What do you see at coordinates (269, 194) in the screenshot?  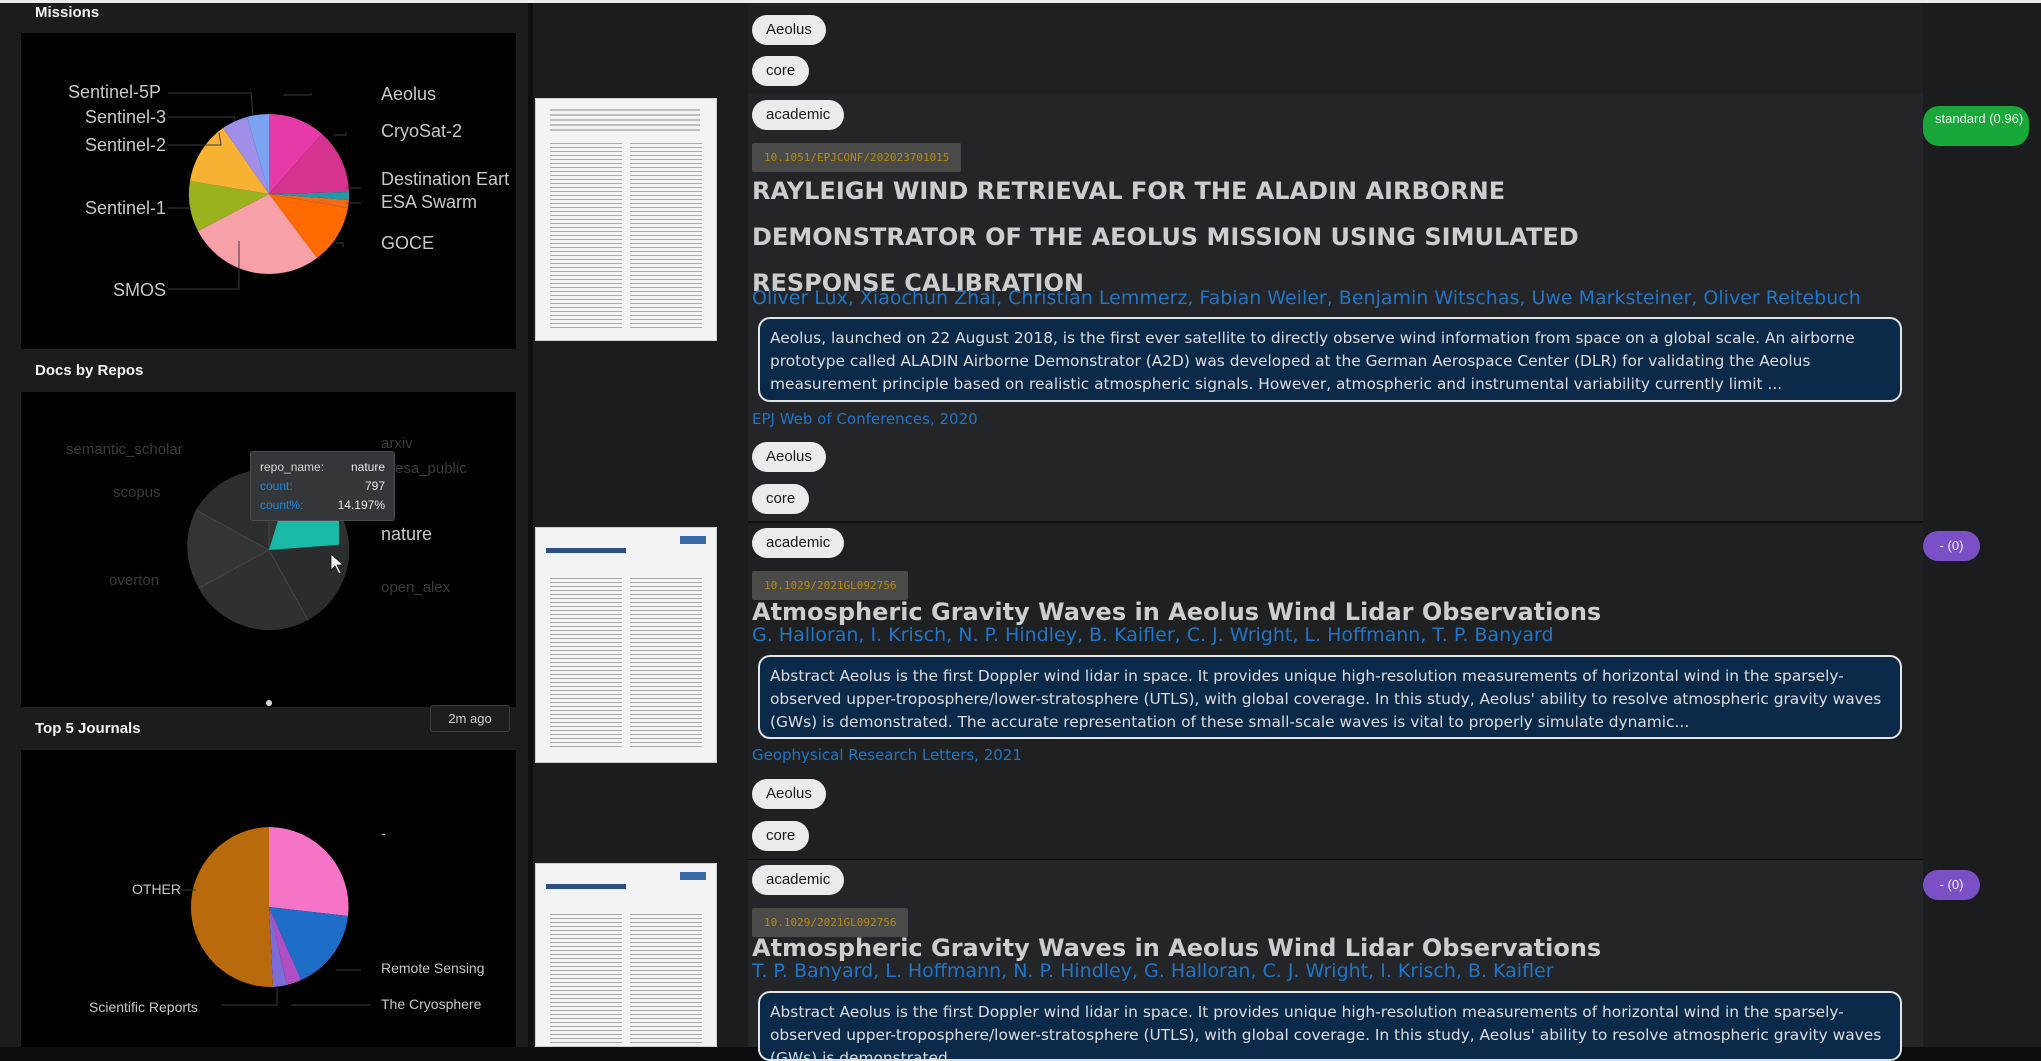 I see `missions-pie` at bounding box center [269, 194].